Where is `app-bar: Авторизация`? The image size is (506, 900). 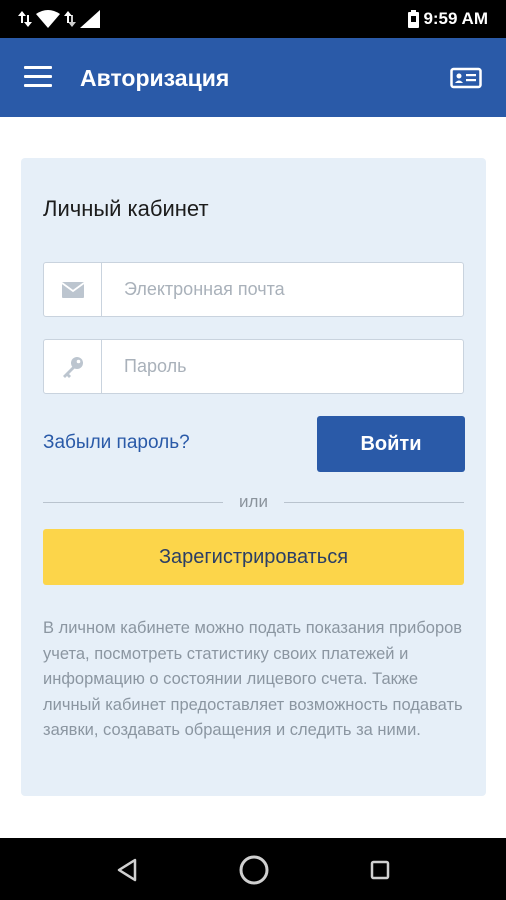 app-bar: Авторизация is located at coordinates (253, 77).